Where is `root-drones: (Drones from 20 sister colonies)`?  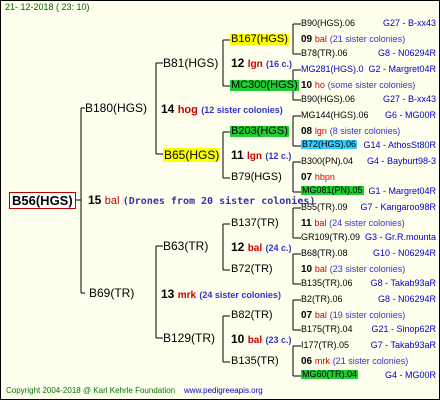 root-drones: (Drones from 20 sister colonies) is located at coordinates (219, 201).